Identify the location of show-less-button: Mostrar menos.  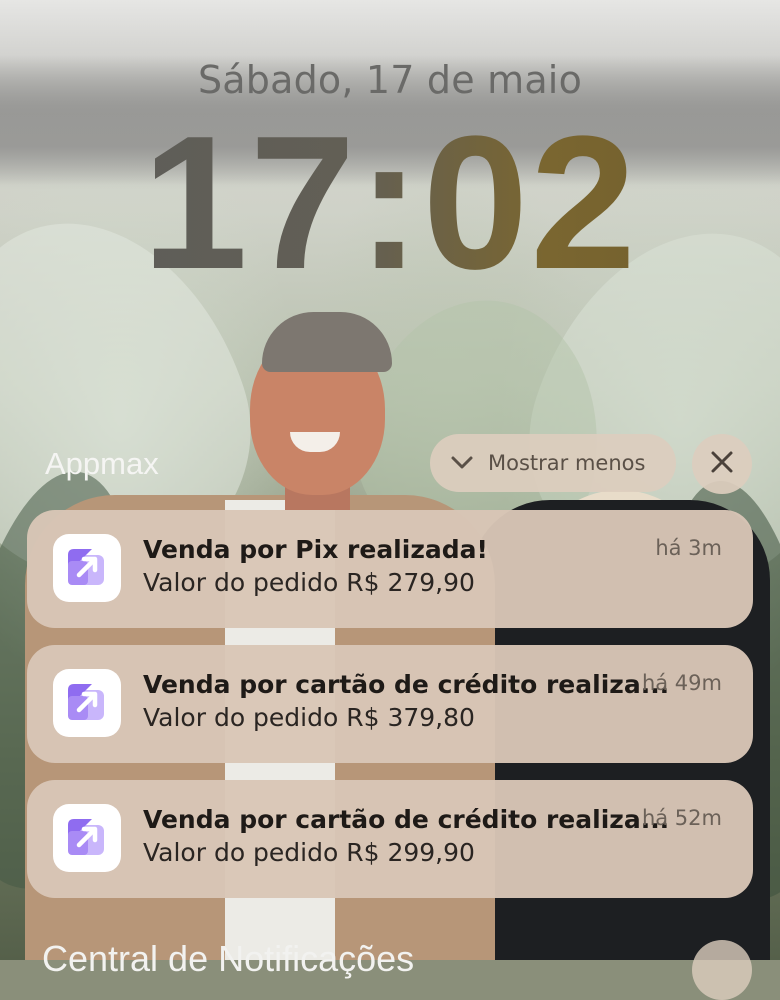
(553, 463).